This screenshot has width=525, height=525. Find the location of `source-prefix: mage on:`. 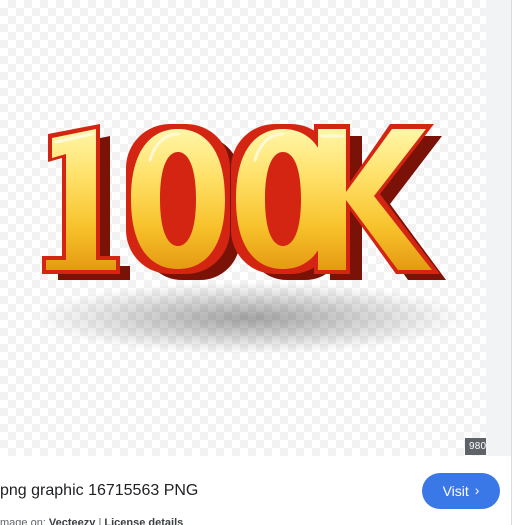

source-prefix: mage on: is located at coordinates (24, 521).